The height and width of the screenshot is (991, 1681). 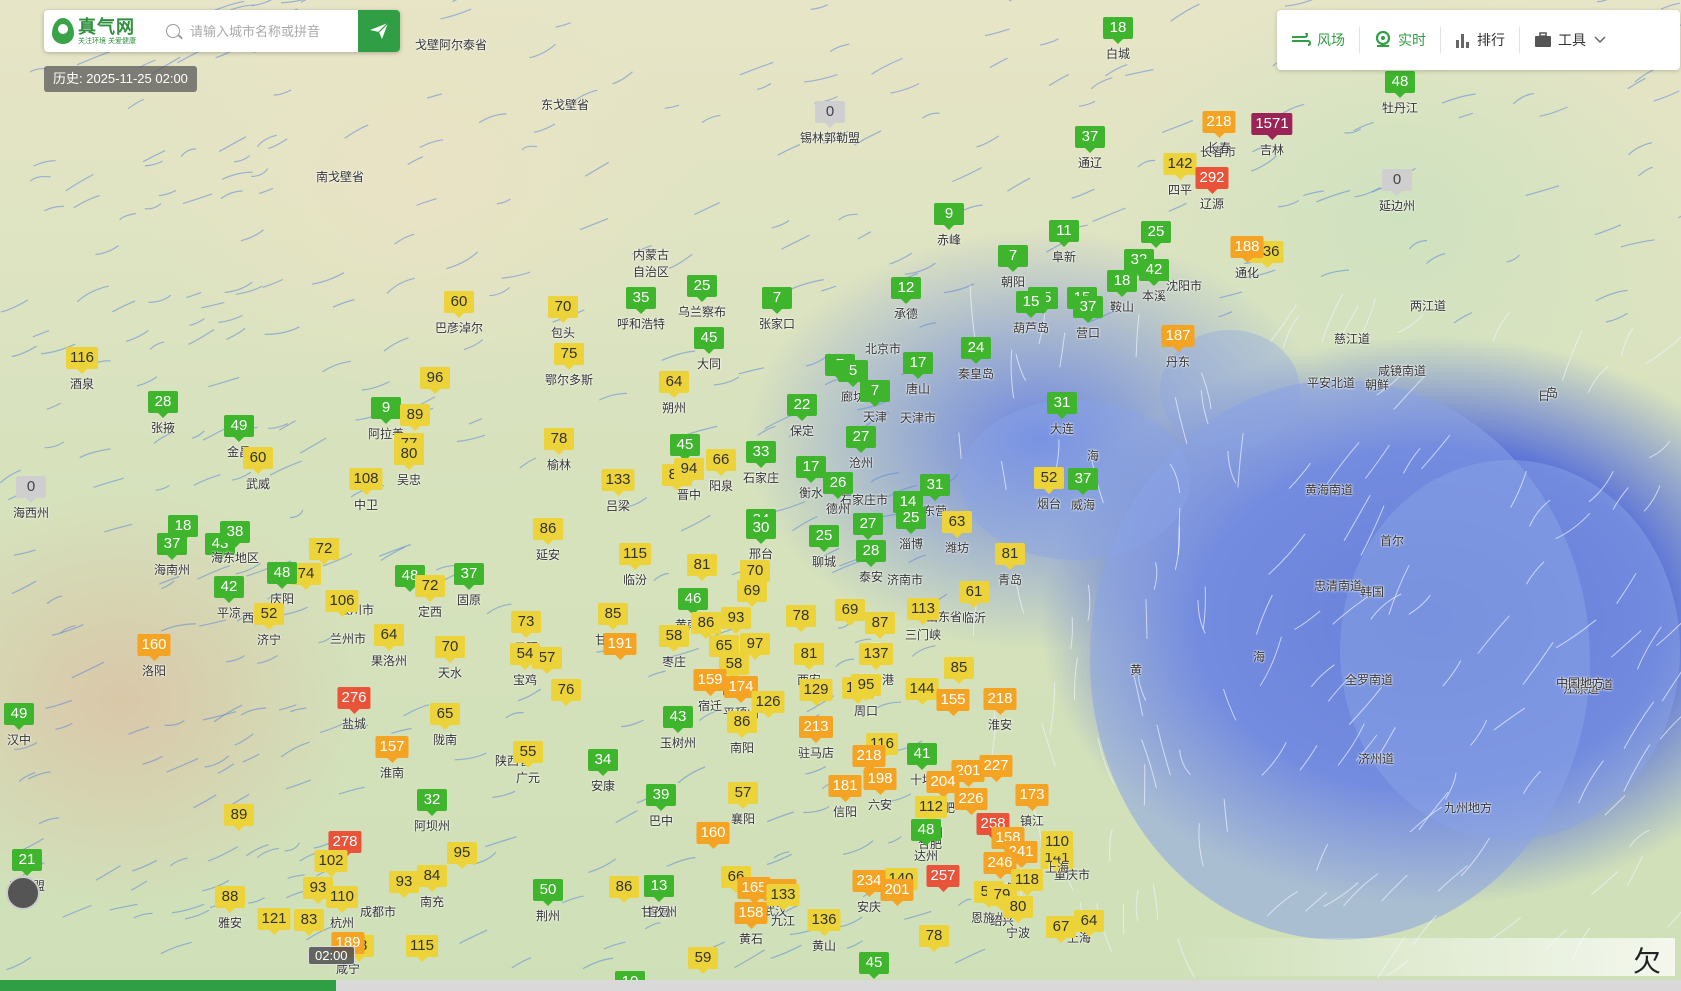 I want to click on aqi-station-marker: 0 锡林郭勒盟, so click(x=830, y=123).